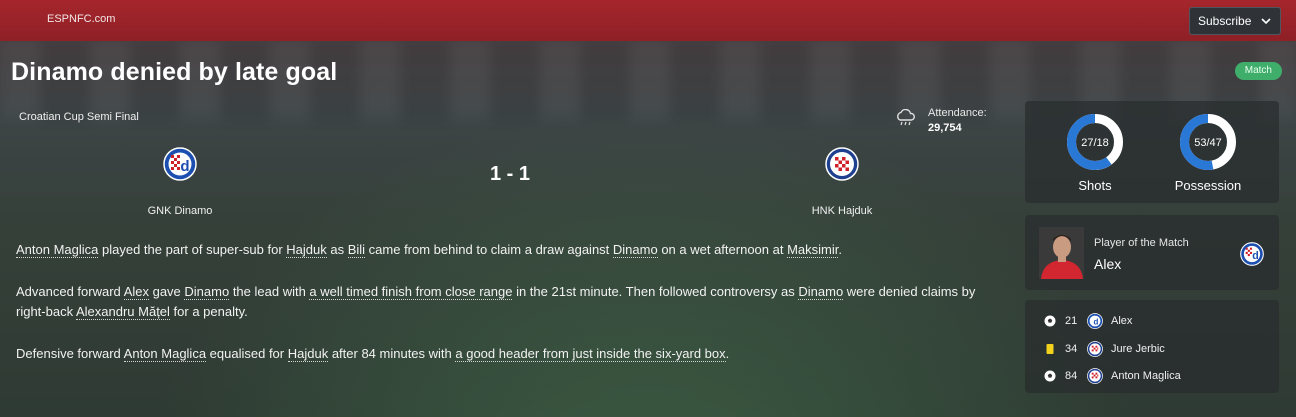 Image resolution: width=1296 pixels, height=417 pixels. I want to click on manager-link: Bili, so click(356, 250).